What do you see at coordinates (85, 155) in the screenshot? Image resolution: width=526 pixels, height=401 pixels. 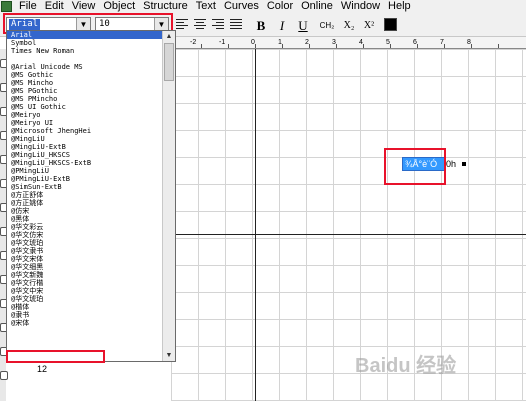 I see `font-option: @MingLiU_HKSCS` at bounding box center [85, 155].